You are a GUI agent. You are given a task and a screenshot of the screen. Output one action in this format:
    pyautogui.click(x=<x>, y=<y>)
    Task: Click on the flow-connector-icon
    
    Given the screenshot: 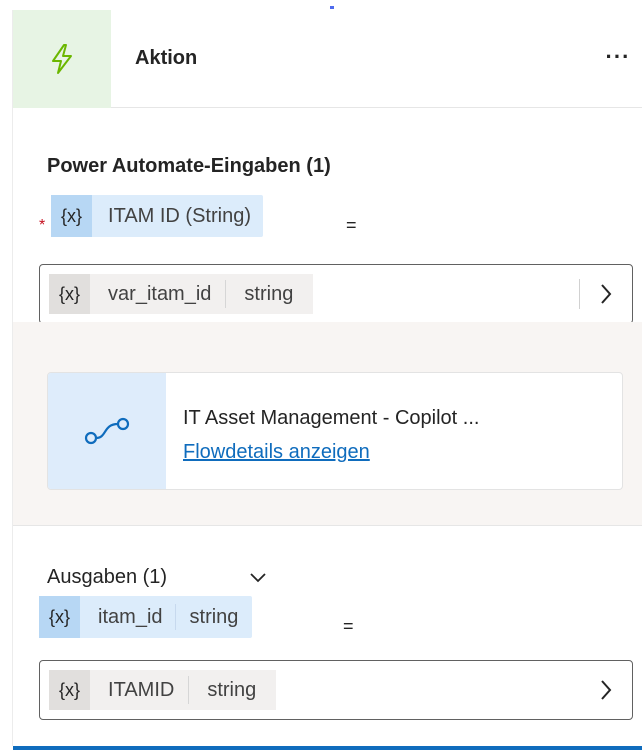 What is the action you would take?
    pyautogui.click(x=107, y=431)
    